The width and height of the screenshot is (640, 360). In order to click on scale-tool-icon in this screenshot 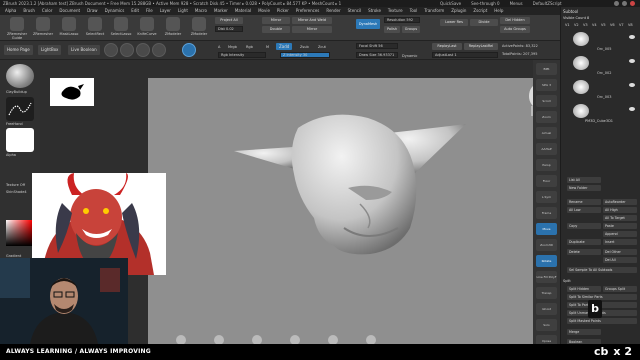, I will do `click(159, 50)`.